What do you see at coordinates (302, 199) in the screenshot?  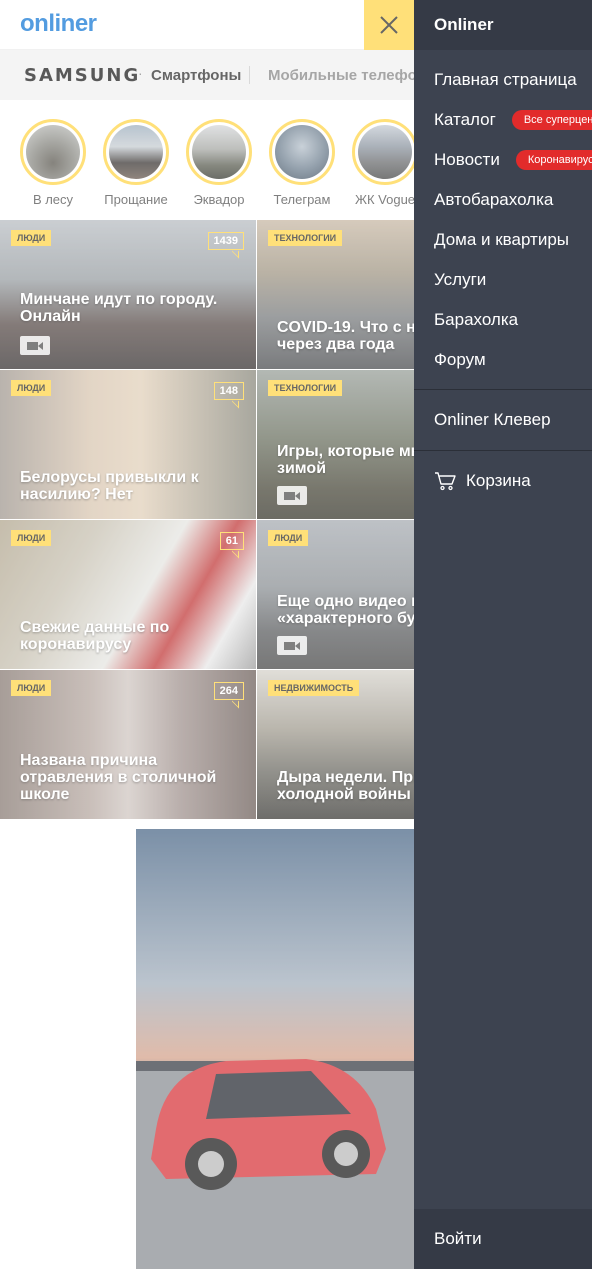 I see `story-label: Телеграм` at bounding box center [302, 199].